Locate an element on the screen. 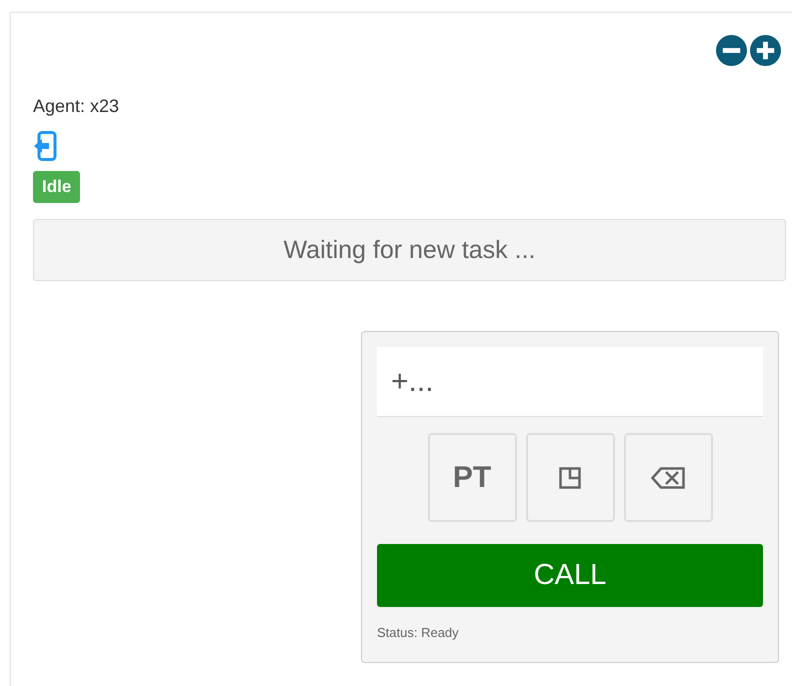 Image resolution: width=792 pixels, height=686 pixels. backspace-button is located at coordinates (668, 477).